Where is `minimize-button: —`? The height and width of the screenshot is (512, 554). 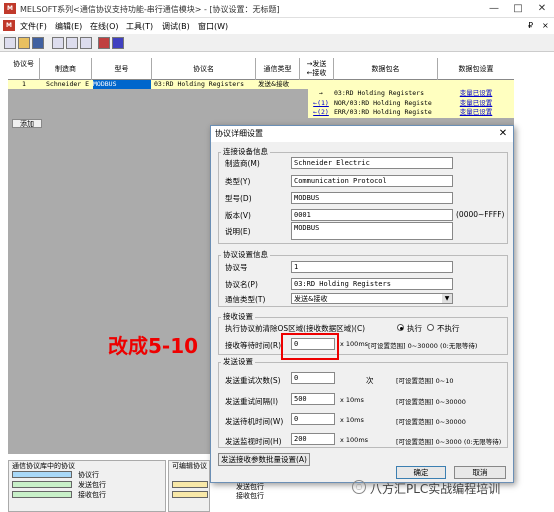 minimize-button: — is located at coordinates (494, 9).